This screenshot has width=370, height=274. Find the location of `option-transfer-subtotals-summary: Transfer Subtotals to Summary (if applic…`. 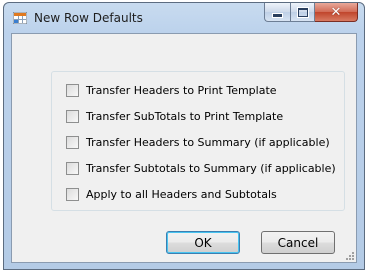

option-transfer-subtotals-summary: Transfer Subtotals to Summary (if applic… is located at coordinates (201, 168).